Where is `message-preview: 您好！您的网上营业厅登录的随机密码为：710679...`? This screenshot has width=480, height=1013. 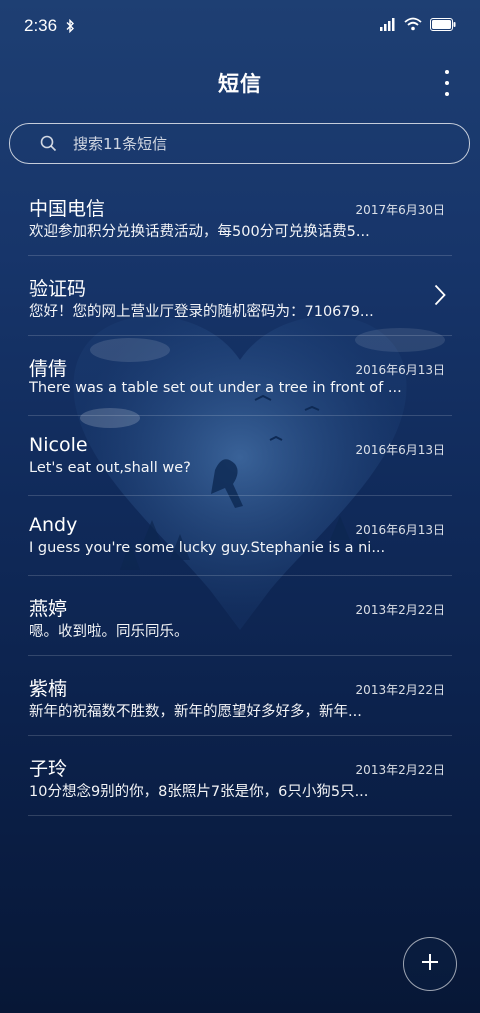 message-preview: 您好！您的网上营业厅登录的随机密码为：710679... is located at coordinates (201, 312).